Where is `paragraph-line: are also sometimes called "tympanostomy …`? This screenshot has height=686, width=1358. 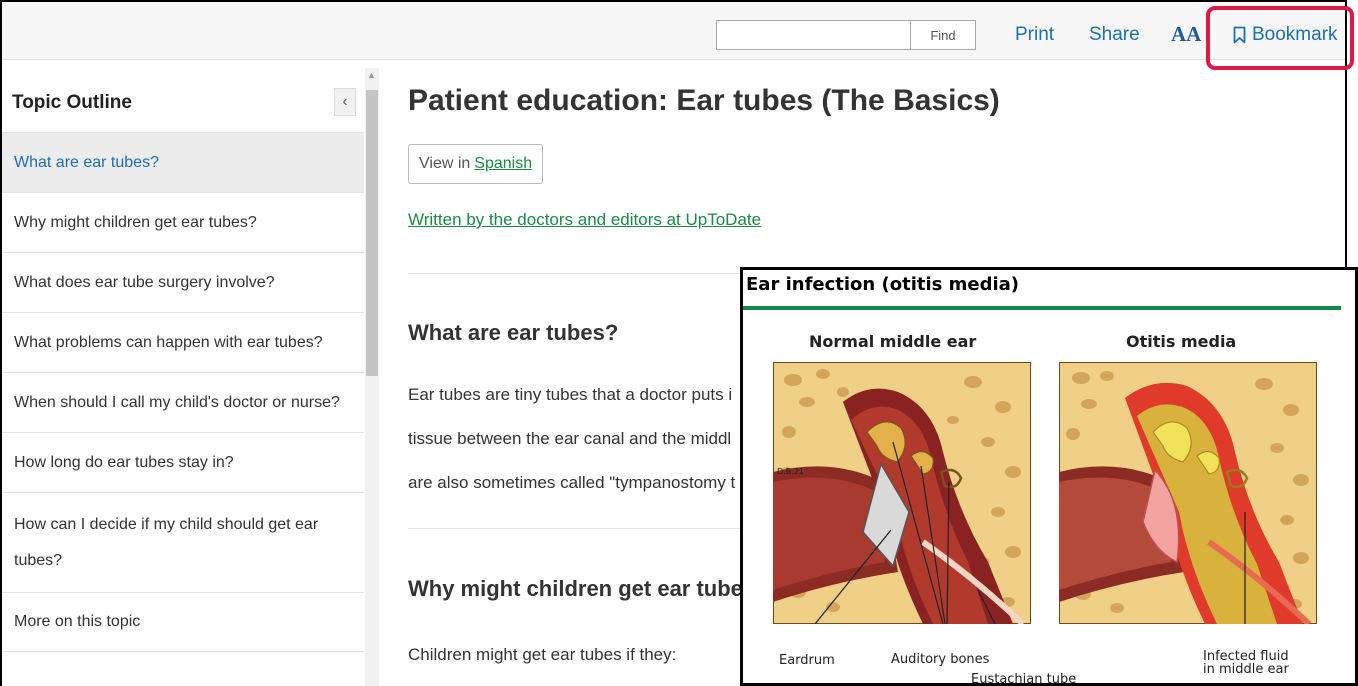
paragraph-line: are also sometimes called "tympanostomy … is located at coordinates (572, 482).